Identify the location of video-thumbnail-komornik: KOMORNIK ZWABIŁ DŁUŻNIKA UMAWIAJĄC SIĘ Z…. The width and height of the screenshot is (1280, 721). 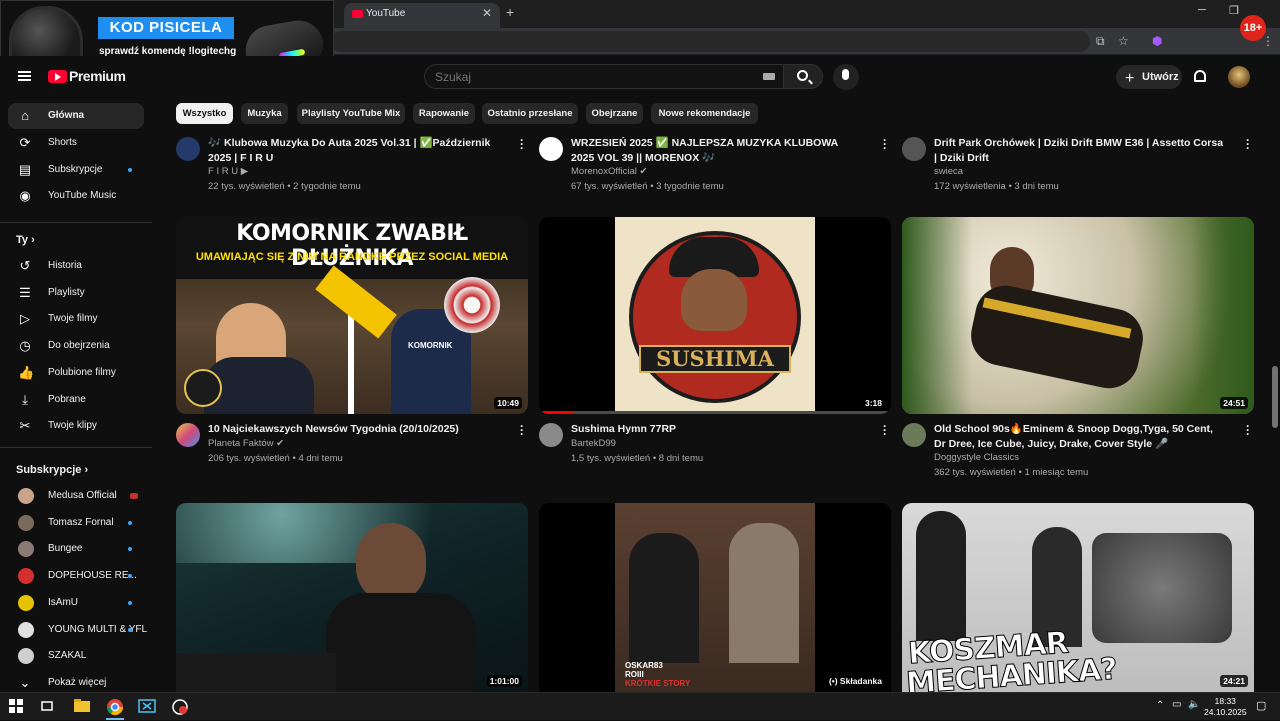
(352, 315).